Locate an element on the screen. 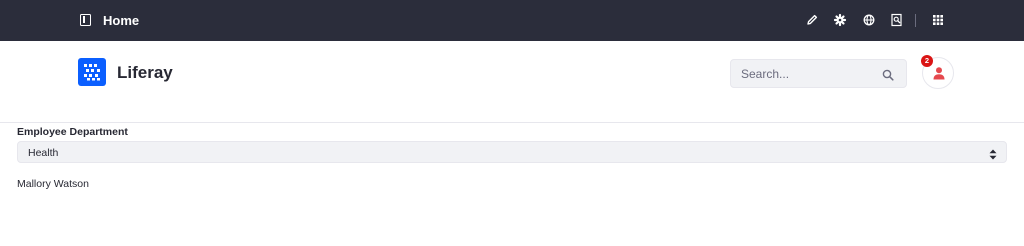 Image resolution: width=1024 pixels, height=246 pixels. globe-icon is located at coordinates (869, 20).